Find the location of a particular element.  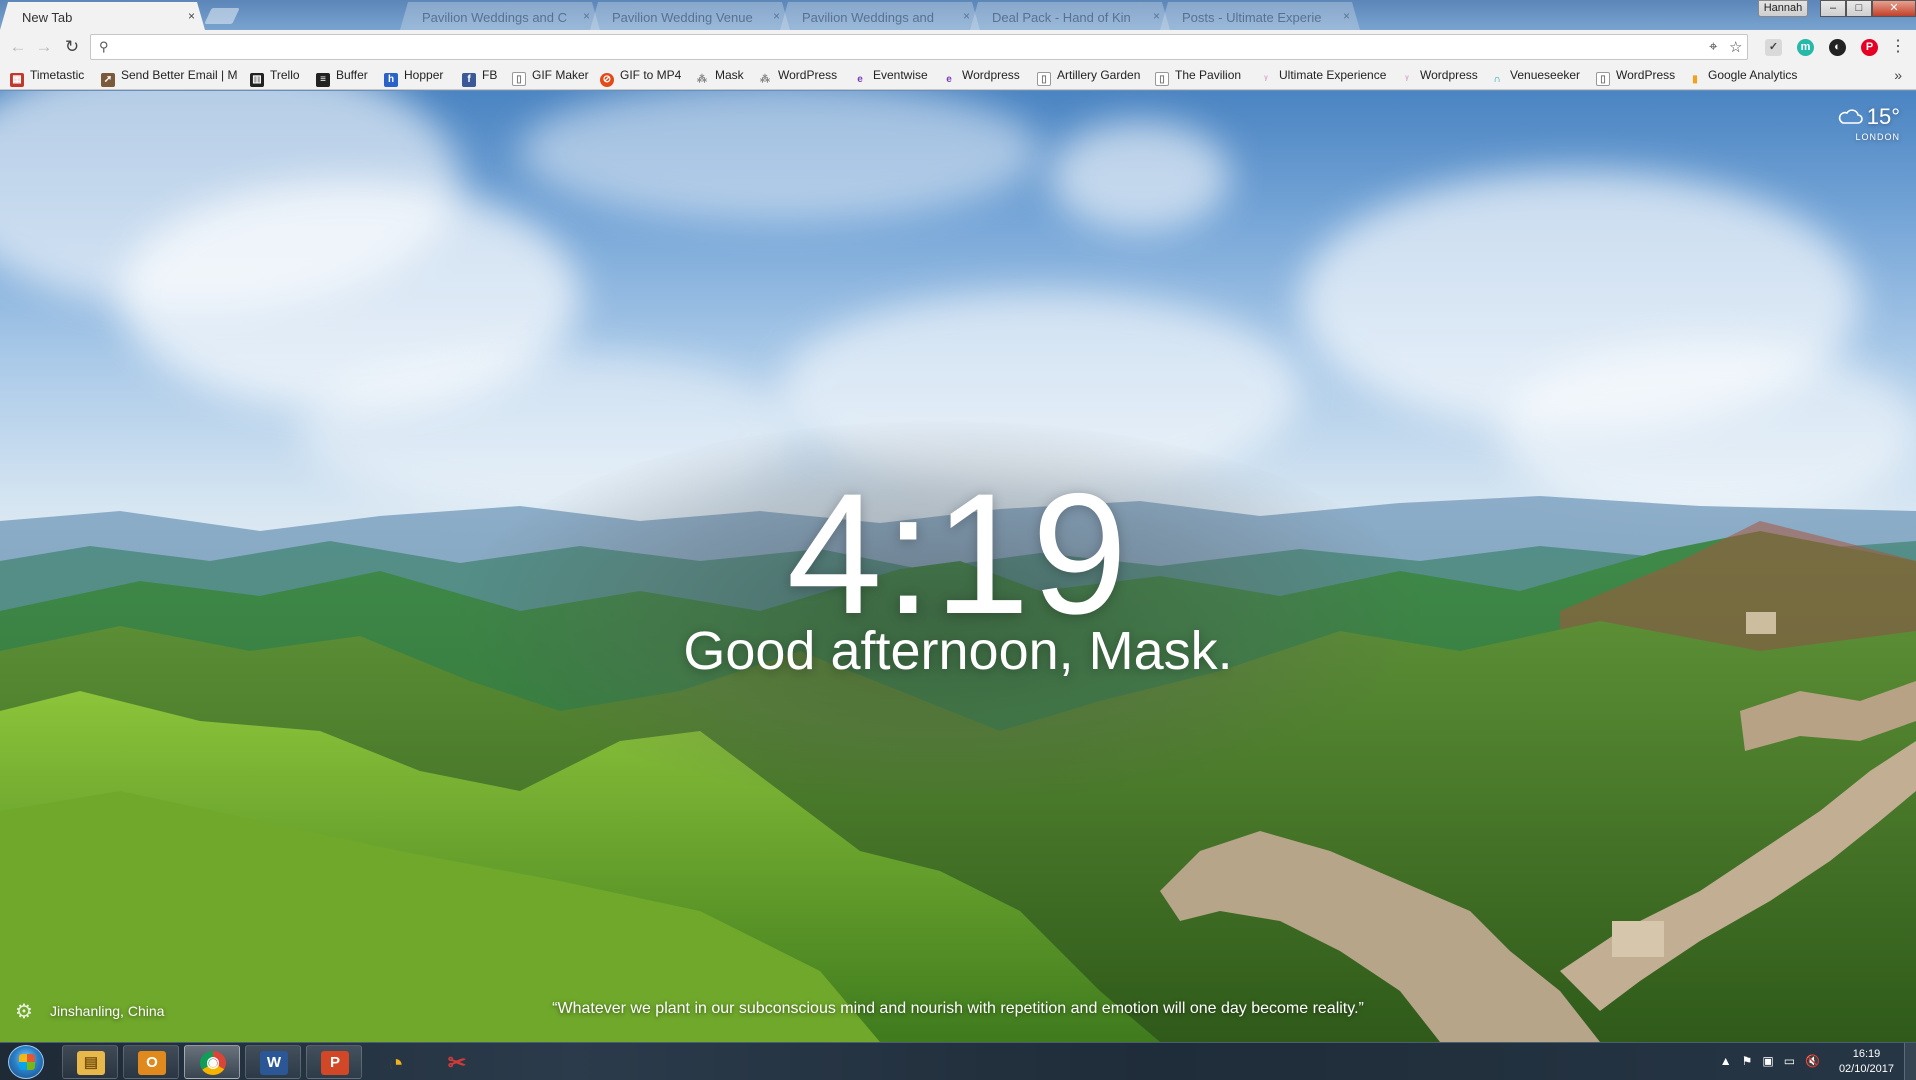

rocket-icon: ➚ is located at coordinates (108, 80).